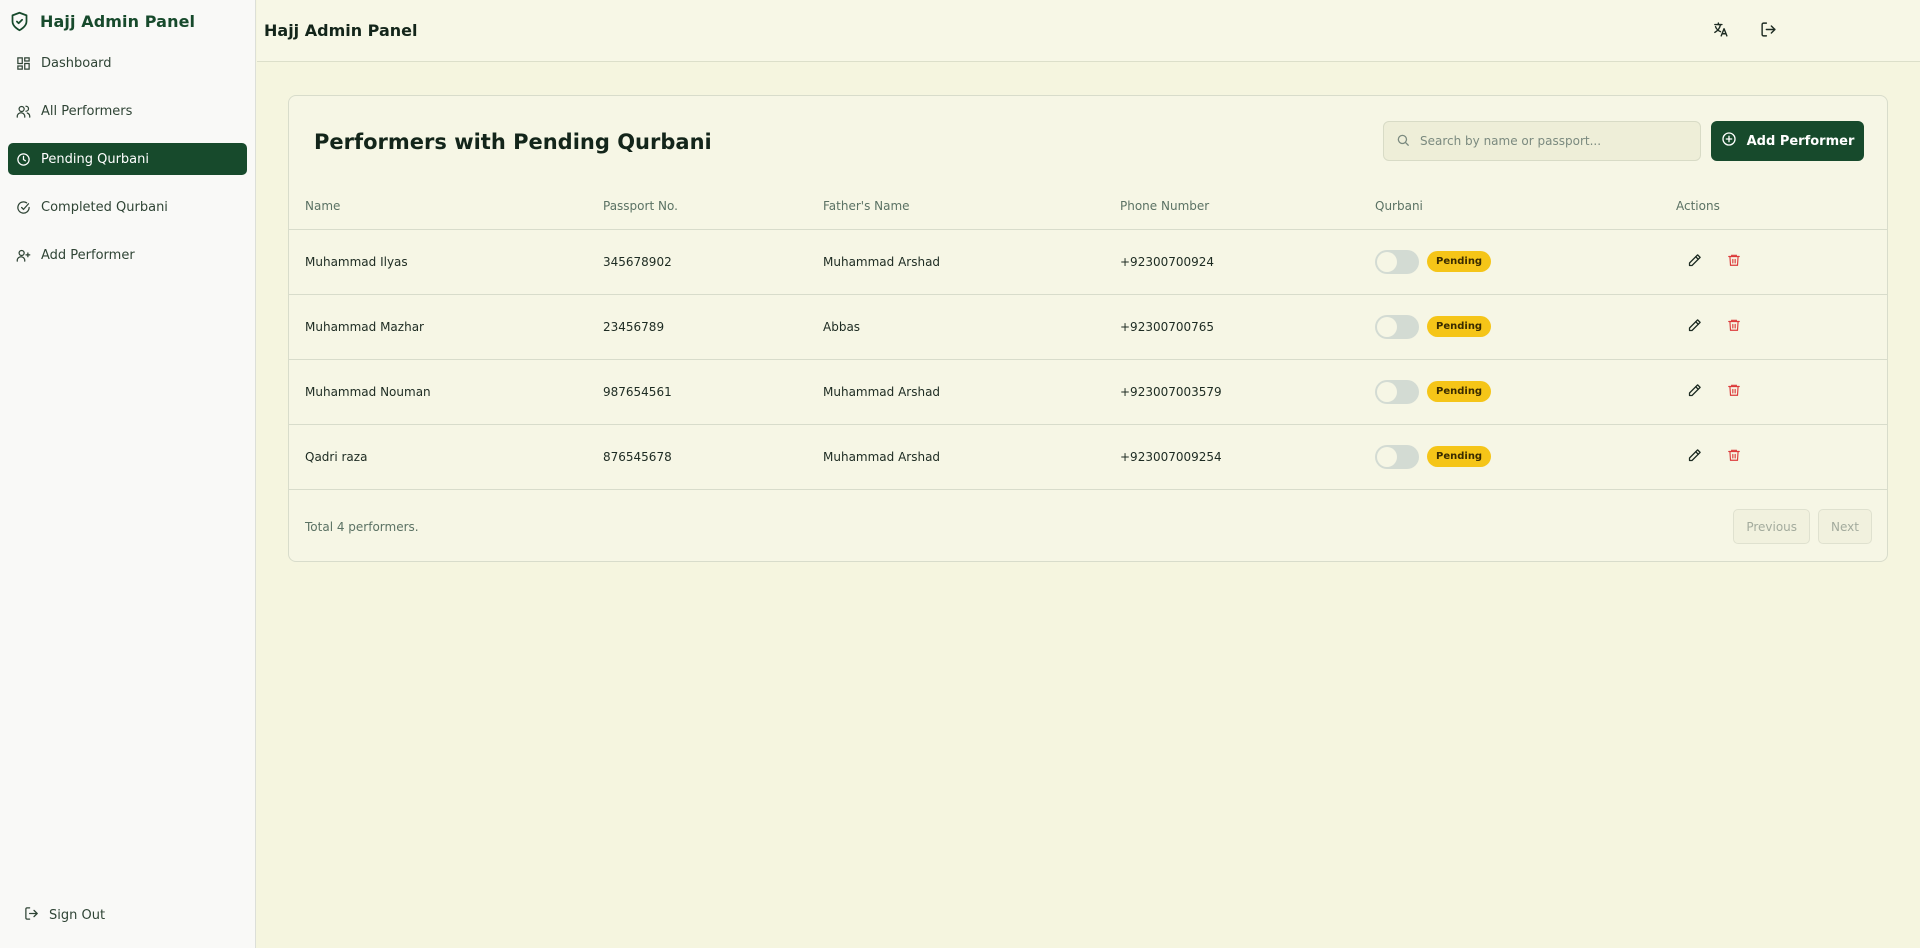 The height and width of the screenshot is (948, 1920). Describe the element at coordinates (1781, 207) in the screenshot. I see `column-header-actions: Actions` at that location.